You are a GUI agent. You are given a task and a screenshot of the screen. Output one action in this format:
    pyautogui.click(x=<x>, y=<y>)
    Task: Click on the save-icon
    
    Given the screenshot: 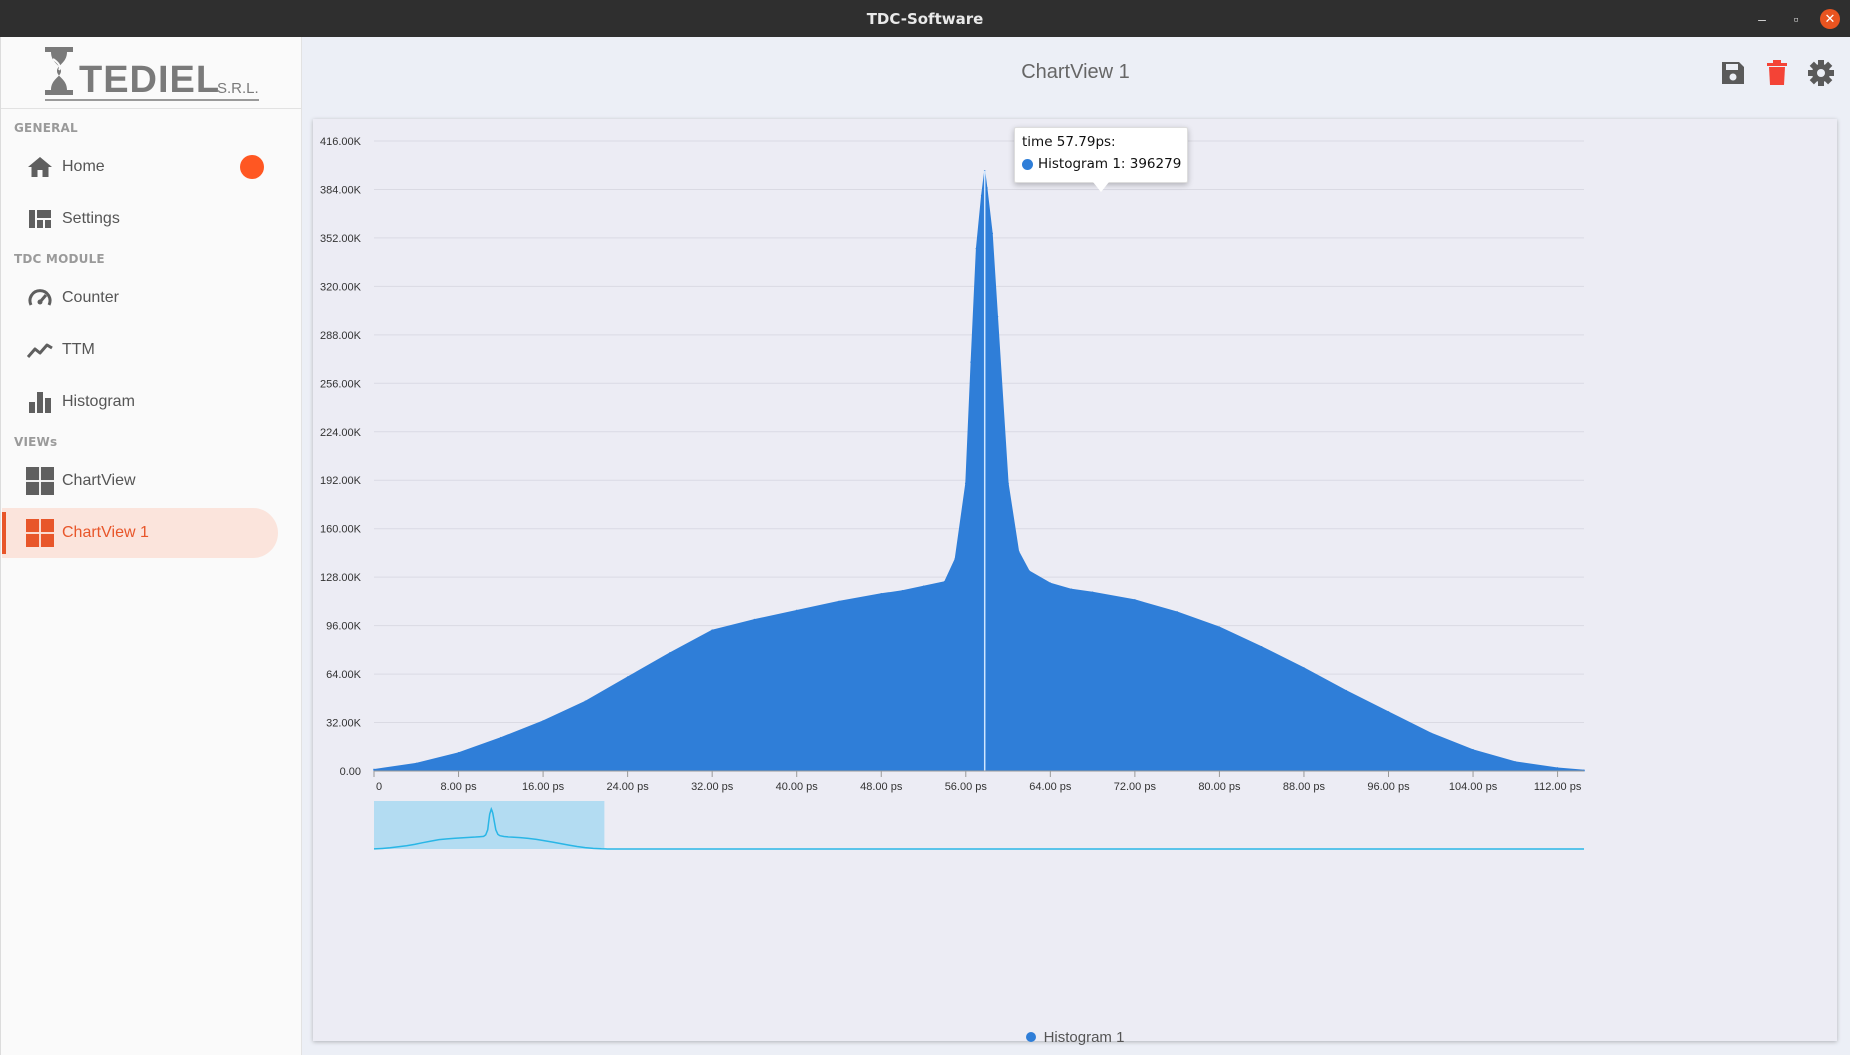 What is the action you would take?
    pyautogui.click(x=1733, y=73)
    